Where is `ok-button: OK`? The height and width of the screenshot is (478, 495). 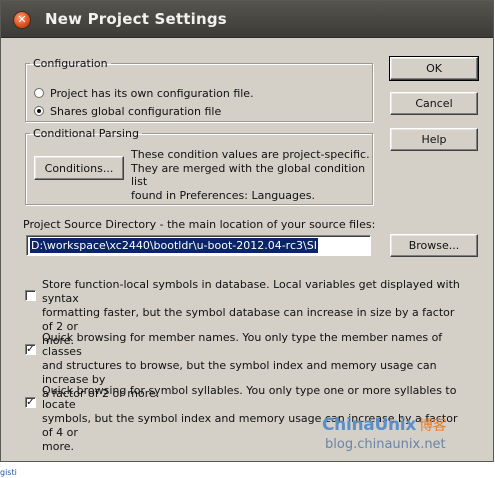 ok-button: OK is located at coordinates (434, 68).